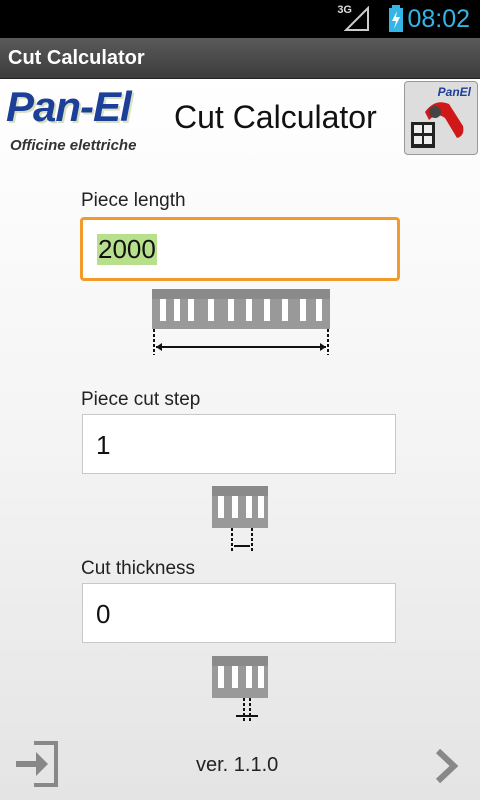  I want to click on exit-icon, so click(37, 764).